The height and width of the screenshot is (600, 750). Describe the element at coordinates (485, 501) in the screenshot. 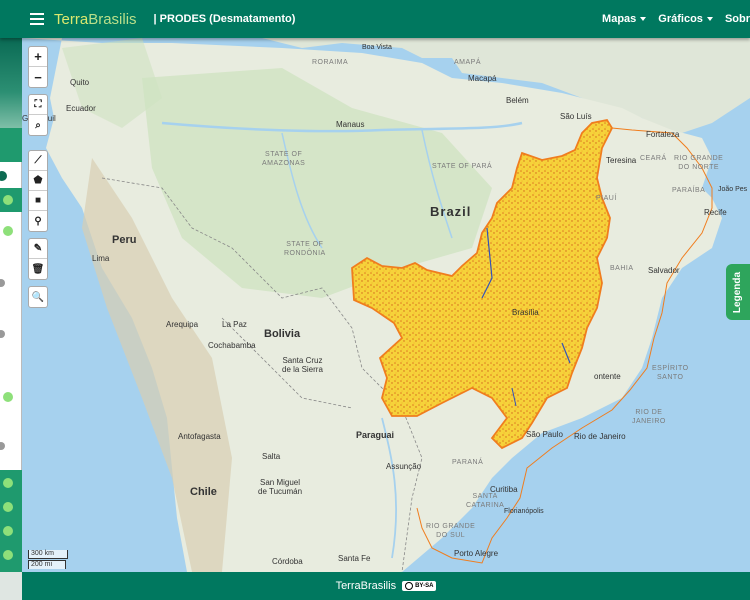

I see `map-label-santa-catarina: SANTA CATARINA` at that location.